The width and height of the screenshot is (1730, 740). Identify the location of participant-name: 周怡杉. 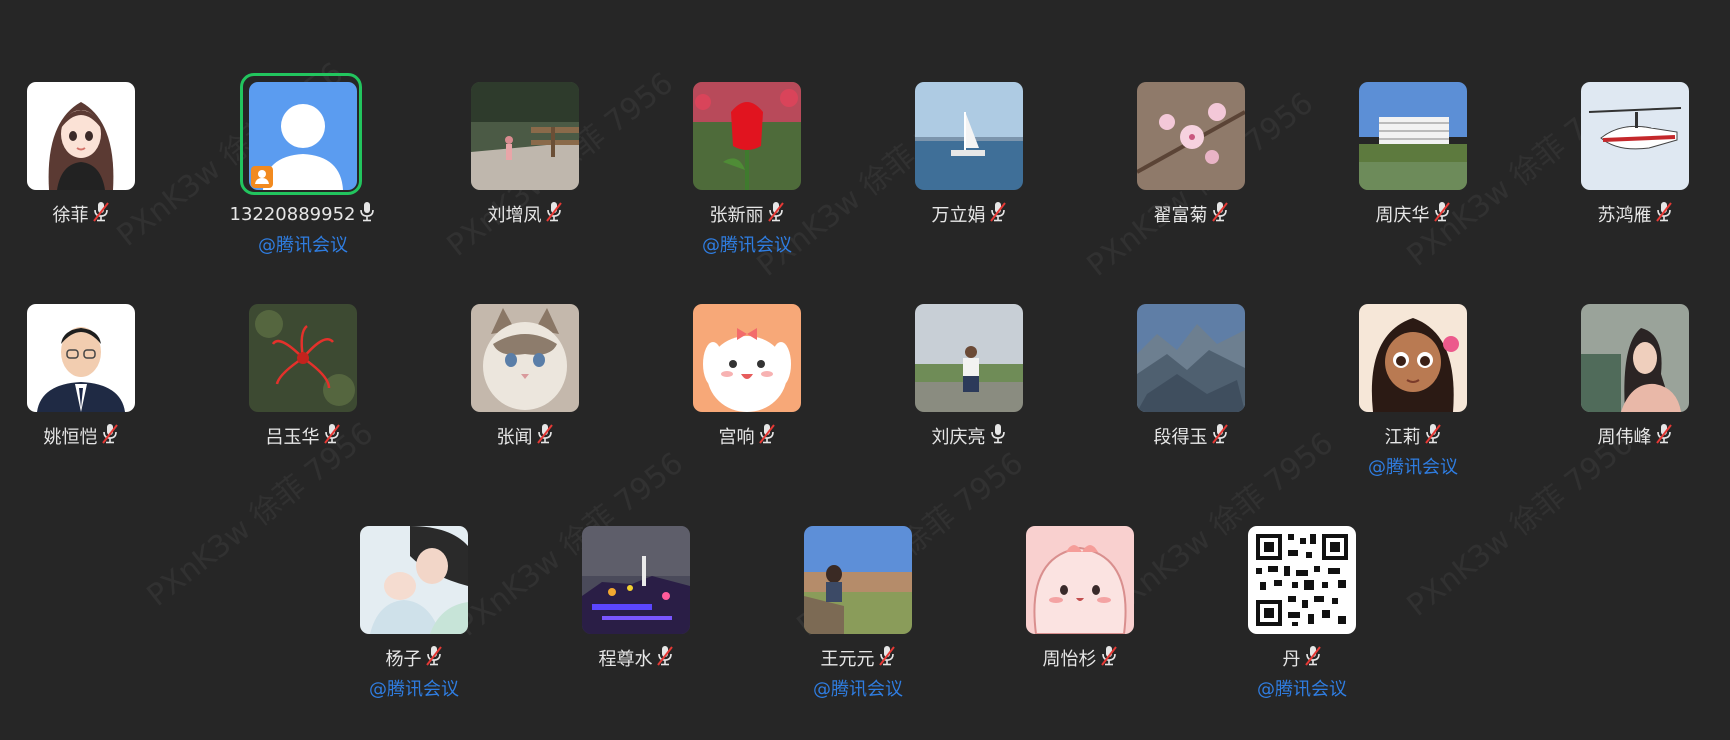
(1069, 659).